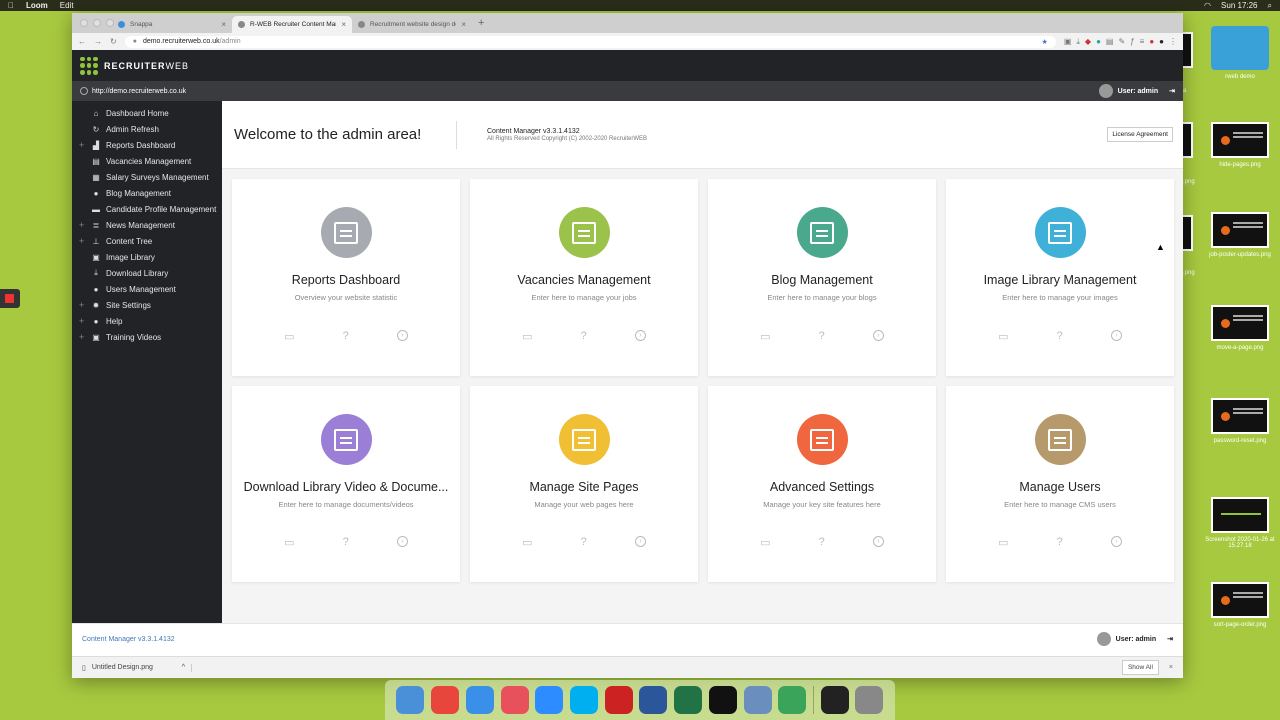 The height and width of the screenshot is (720, 1280). Describe the element at coordinates (67, 5) in the screenshot. I see `menu-edit: Edit` at that location.